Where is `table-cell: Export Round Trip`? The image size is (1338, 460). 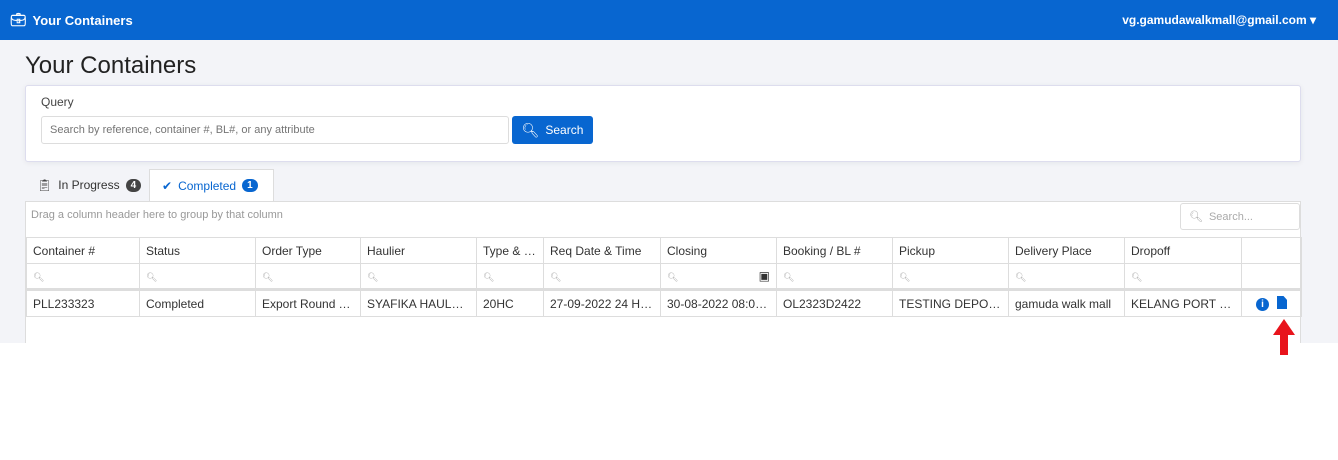
table-cell: Export Round Trip is located at coordinates (308, 302).